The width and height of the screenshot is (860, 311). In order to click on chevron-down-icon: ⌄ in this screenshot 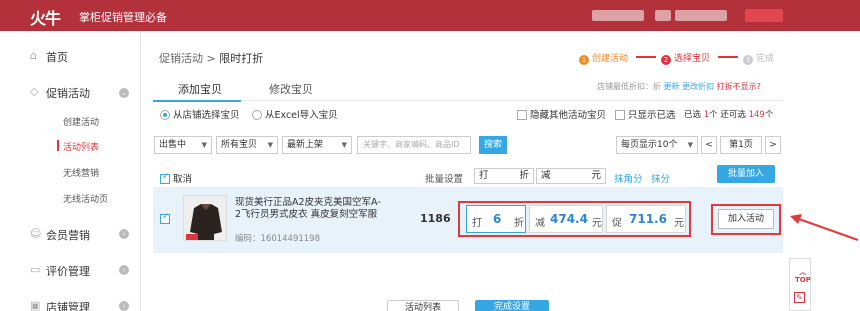, I will do `click(124, 93)`.